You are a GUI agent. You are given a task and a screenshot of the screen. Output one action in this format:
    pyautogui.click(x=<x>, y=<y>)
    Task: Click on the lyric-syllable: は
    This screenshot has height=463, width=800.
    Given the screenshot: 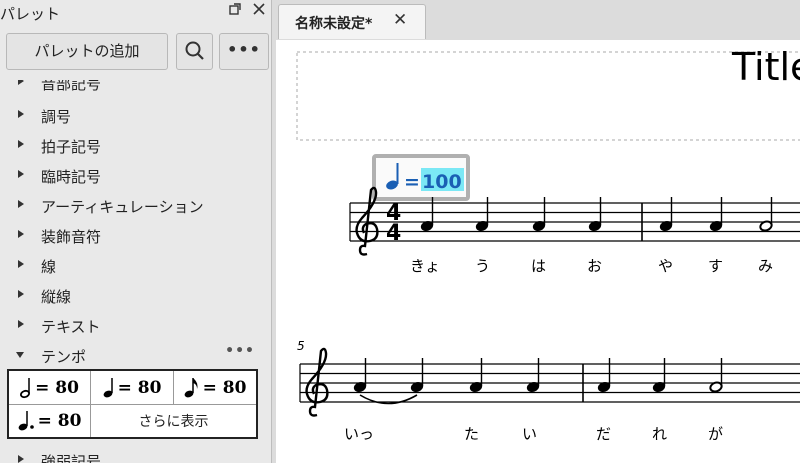 What is the action you would take?
    pyautogui.click(x=538, y=266)
    